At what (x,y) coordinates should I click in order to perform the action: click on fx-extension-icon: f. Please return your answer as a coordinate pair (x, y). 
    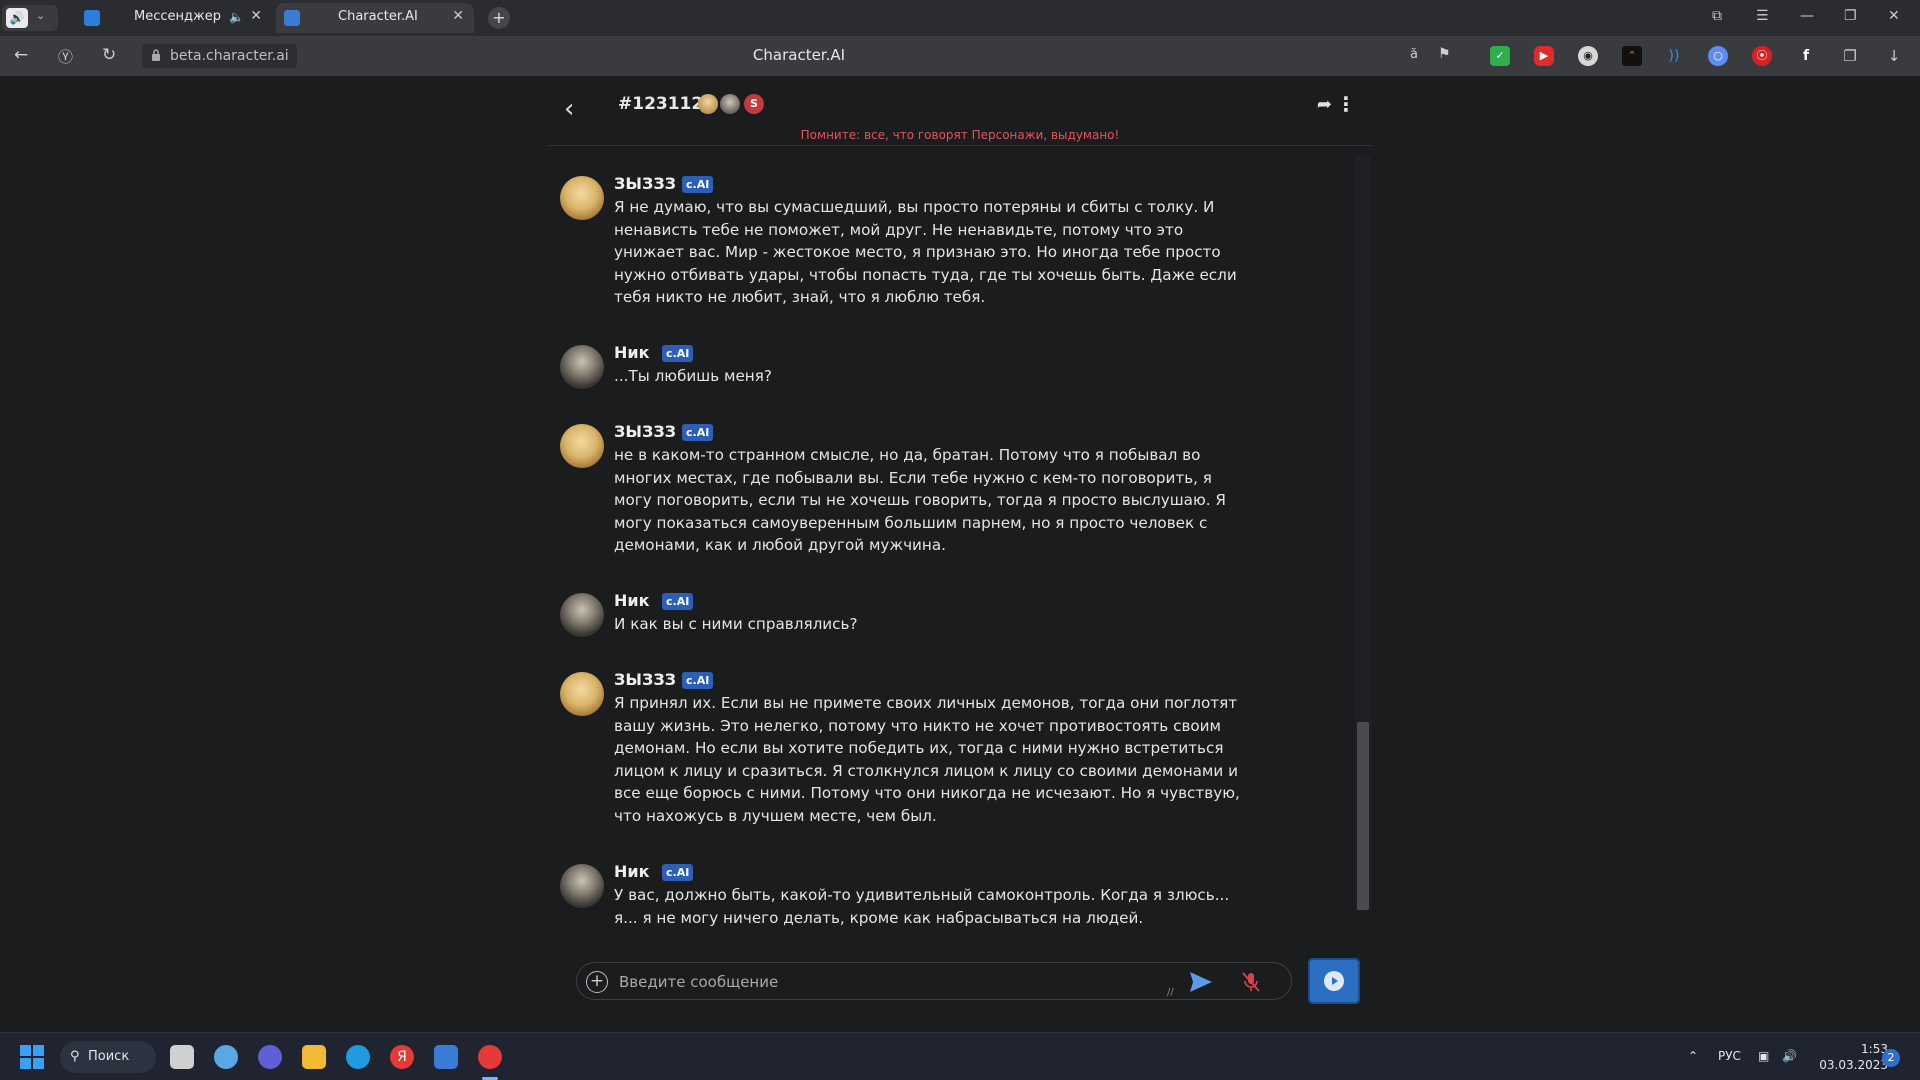
    Looking at the image, I should click on (1806, 56).